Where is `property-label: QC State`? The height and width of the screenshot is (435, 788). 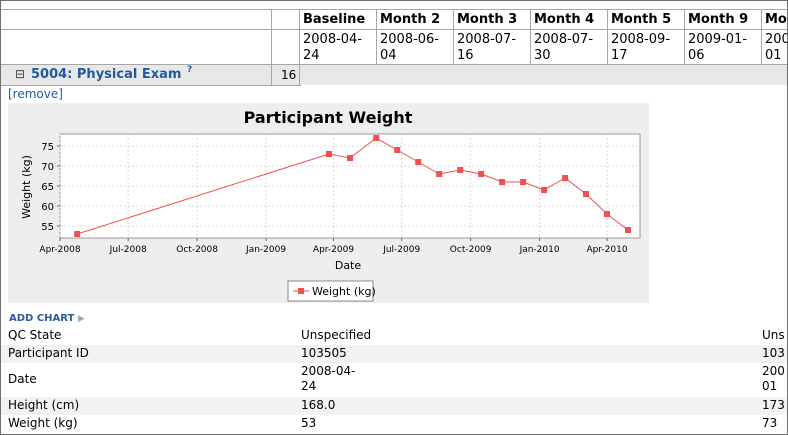 property-label: QC State is located at coordinates (35, 335).